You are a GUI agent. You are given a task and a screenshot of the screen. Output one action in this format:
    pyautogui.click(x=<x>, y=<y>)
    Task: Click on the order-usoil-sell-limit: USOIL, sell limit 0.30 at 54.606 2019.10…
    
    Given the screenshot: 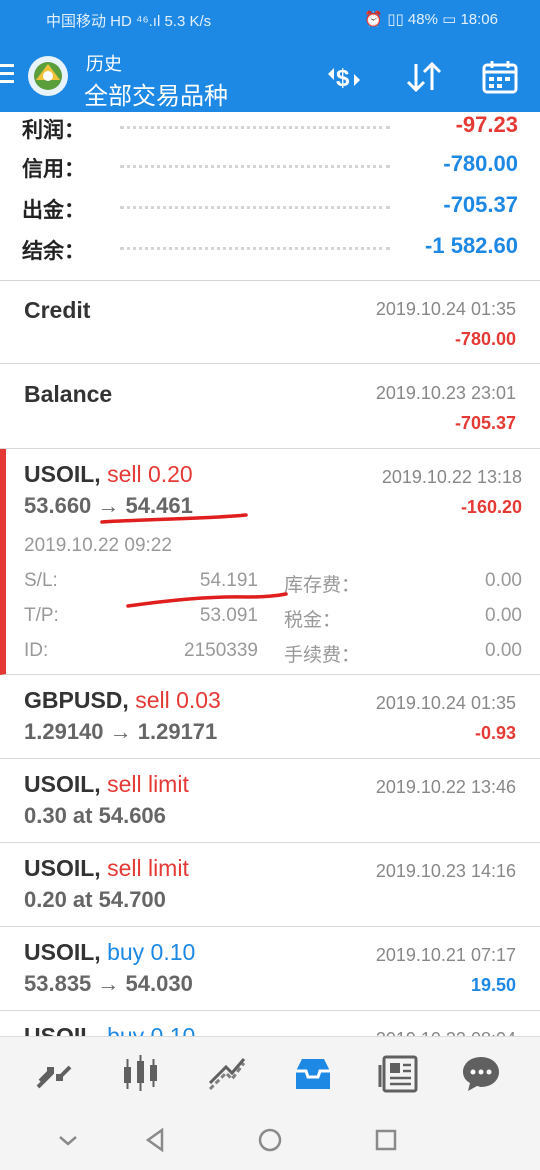 What is the action you would take?
    pyautogui.click(x=270, y=801)
    